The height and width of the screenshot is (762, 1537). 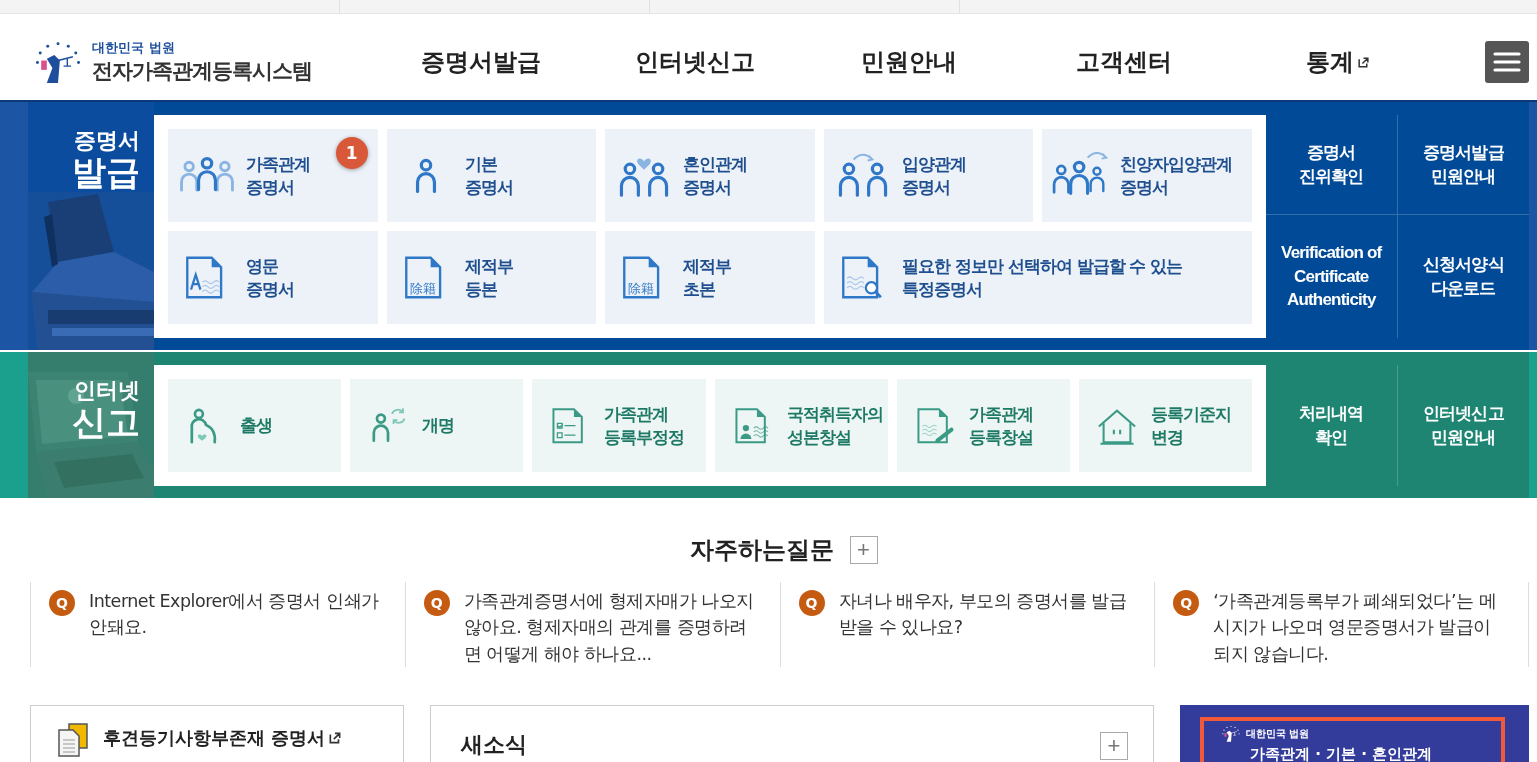 I want to click on service-tile: 除籍 제적부 초본, so click(x=710, y=277).